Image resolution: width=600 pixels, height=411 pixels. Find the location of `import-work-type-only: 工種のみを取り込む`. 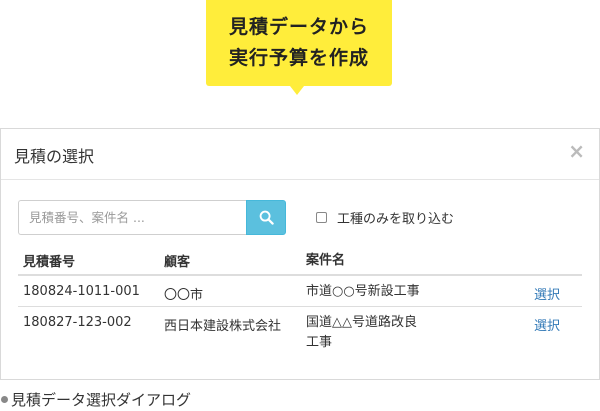

import-work-type-only: 工種のみを取り込む is located at coordinates (385, 217).